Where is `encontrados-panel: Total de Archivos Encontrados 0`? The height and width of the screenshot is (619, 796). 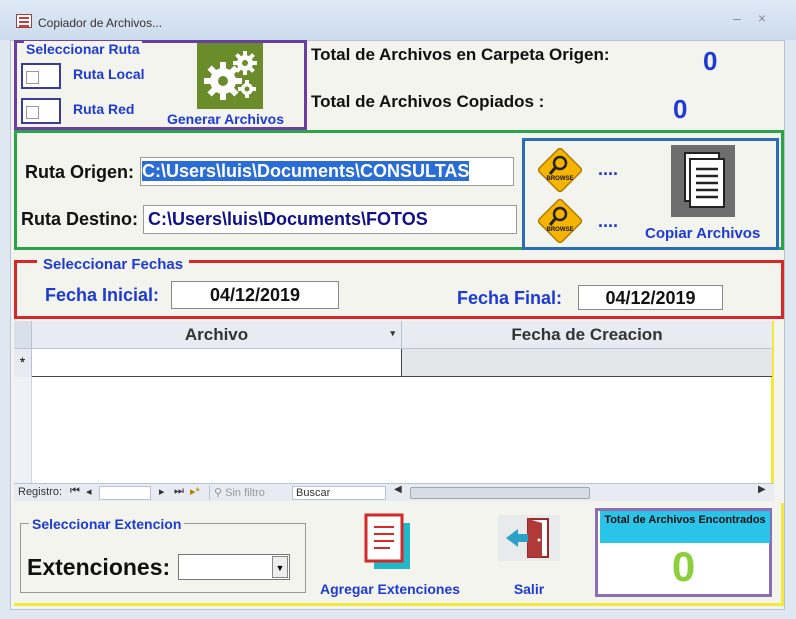 encontrados-panel: Total de Archivos Encontrados 0 is located at coordinates (683, 552).